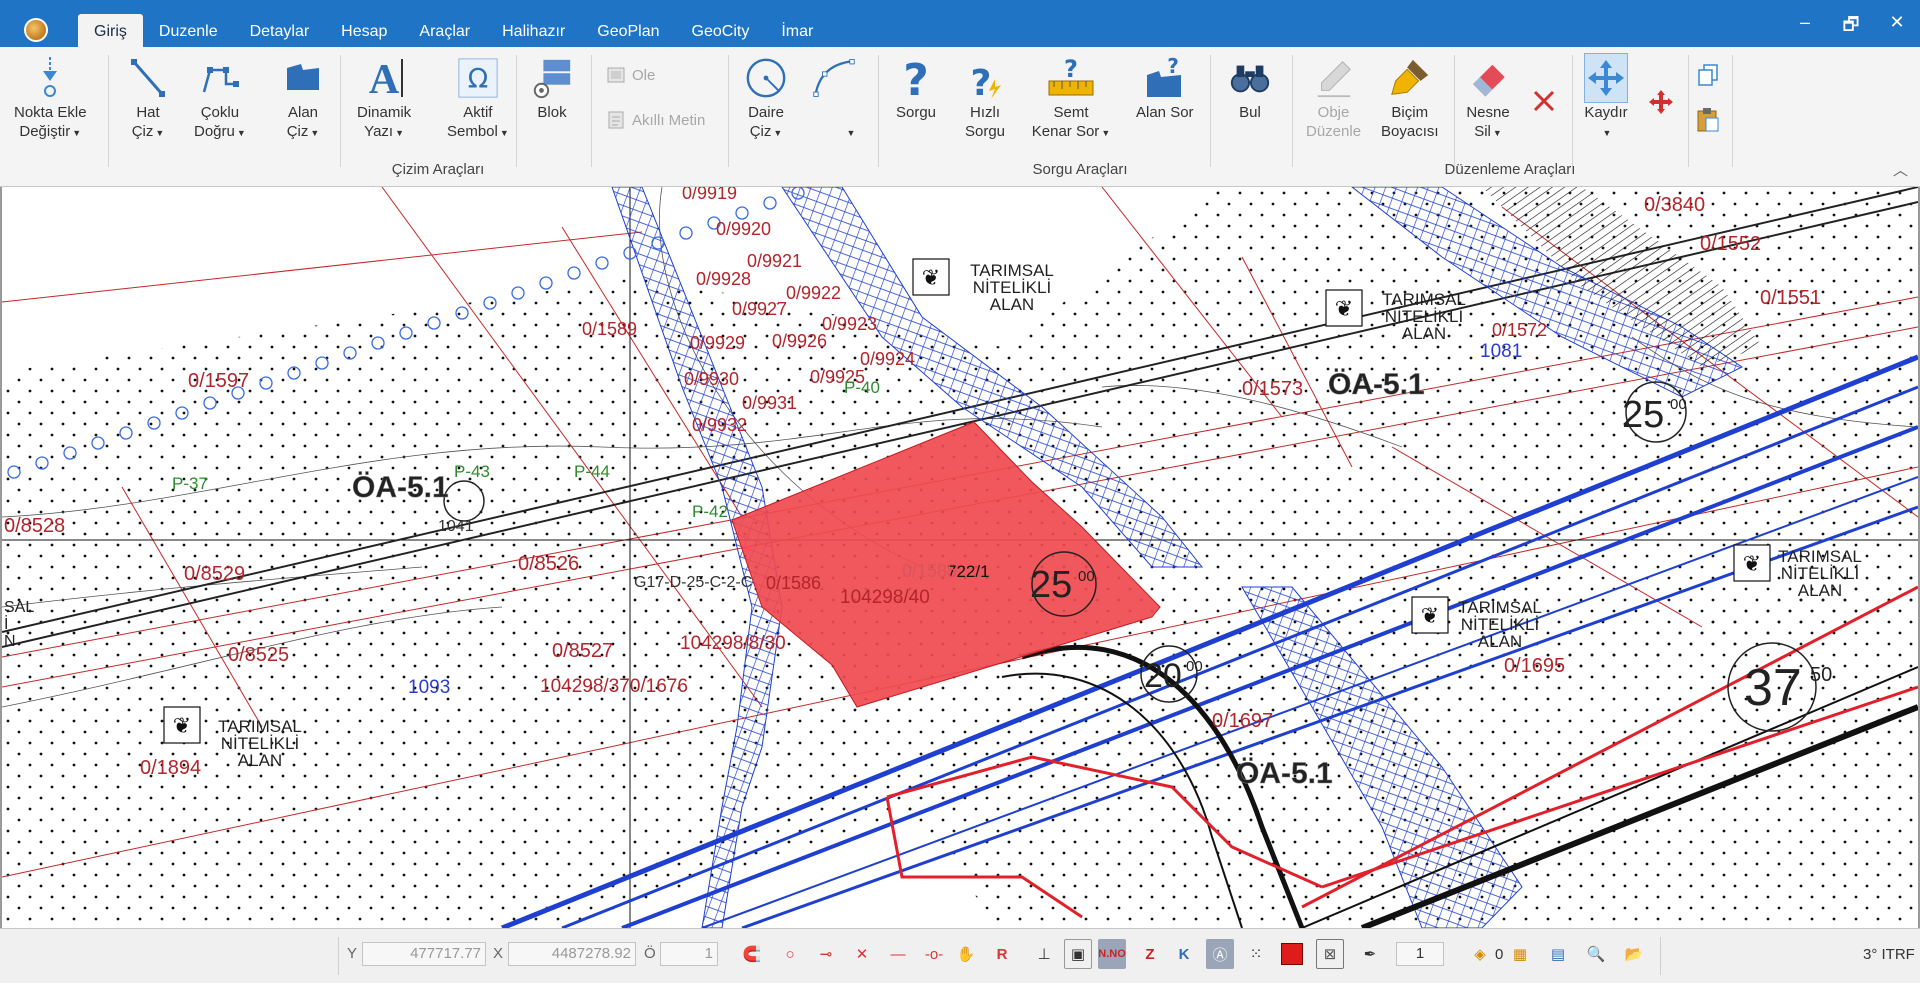 Image resolution: width=1920 pixels, height=983 pixels. What do you see at coordinates (1661, 102) in the screenshot?
I see `move-small-button` at bounding box center [1661, 102].